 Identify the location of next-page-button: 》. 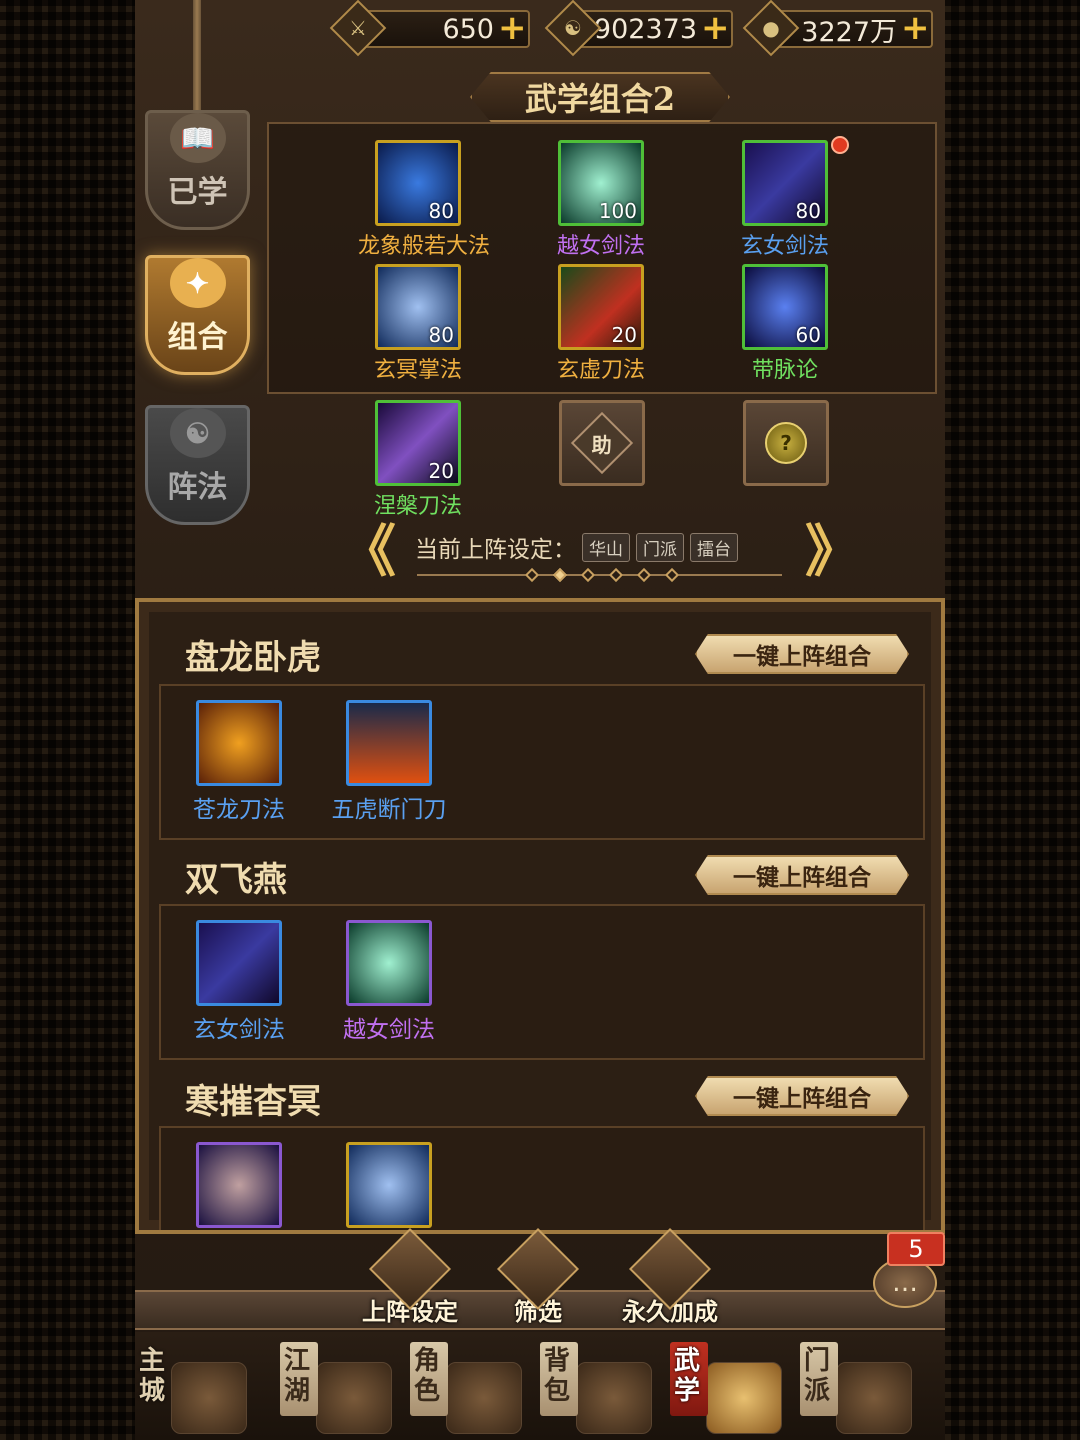
(833, 553).